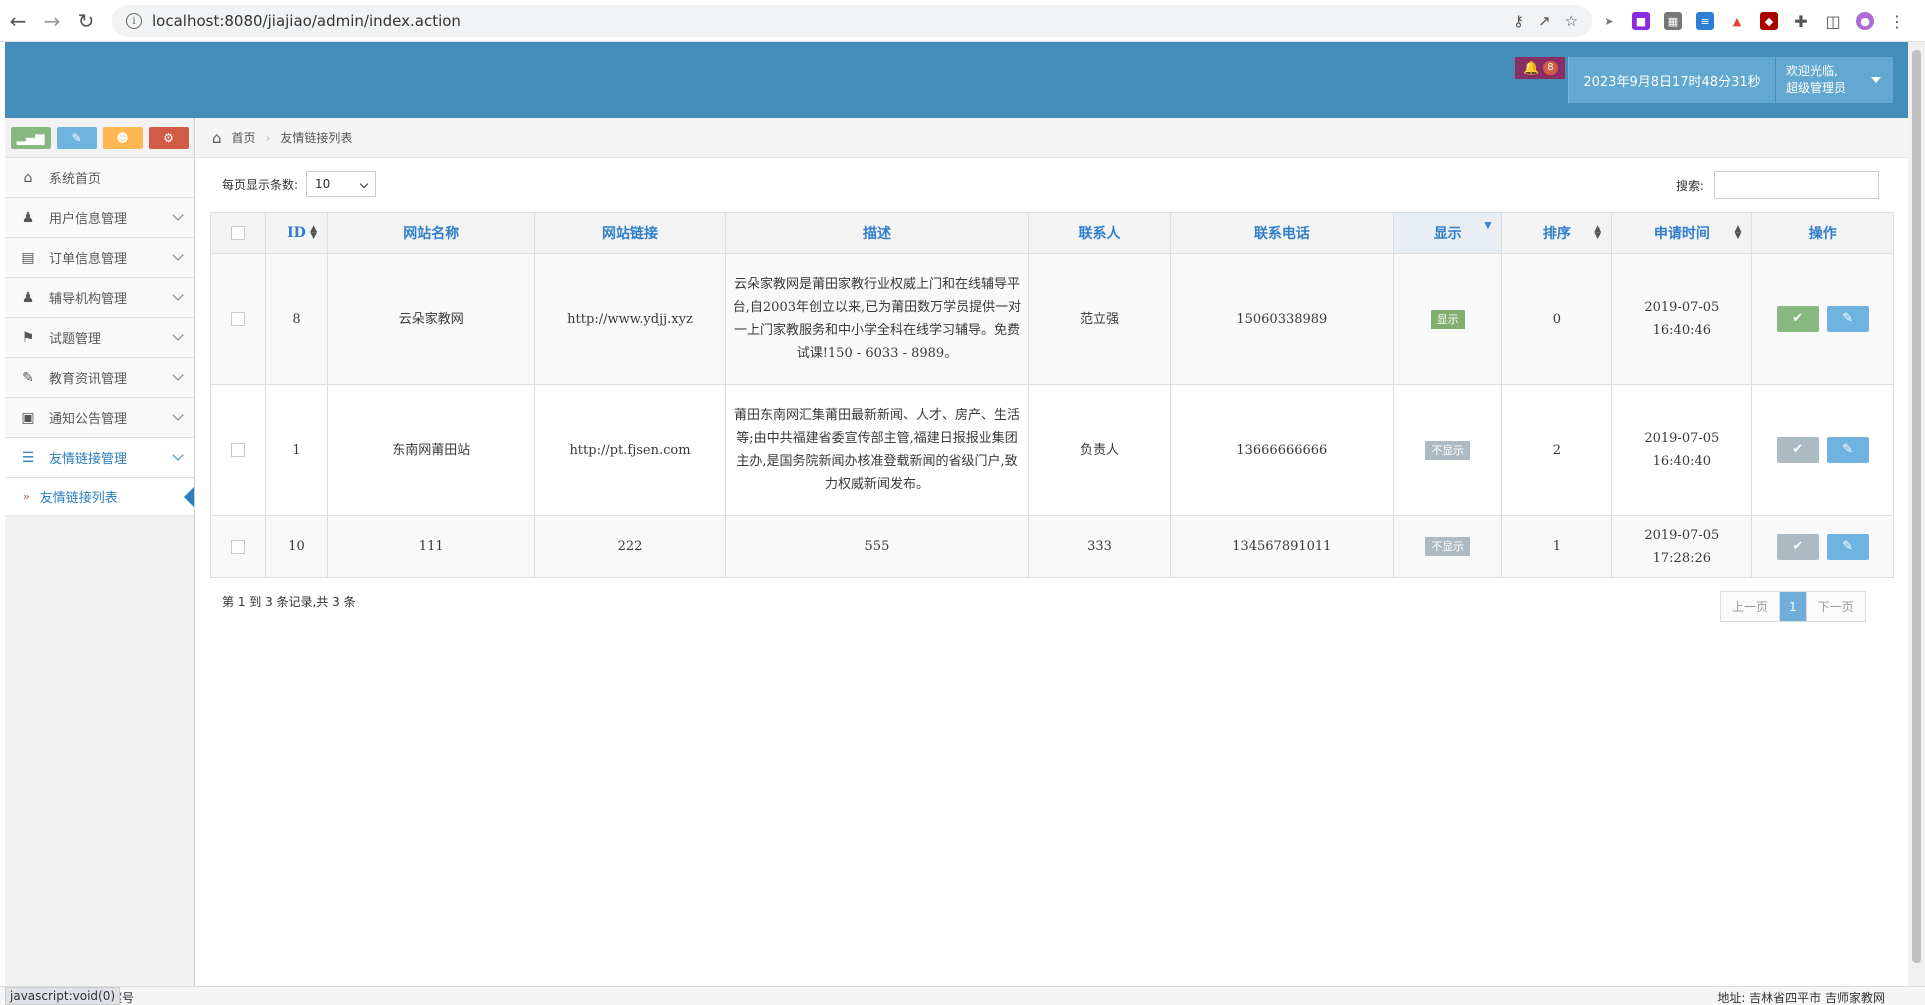 Image resolution: width=1925 pixels, height=1005 pixels. I want to click on shortcut-edit-button: ✎, so click(76, 137).